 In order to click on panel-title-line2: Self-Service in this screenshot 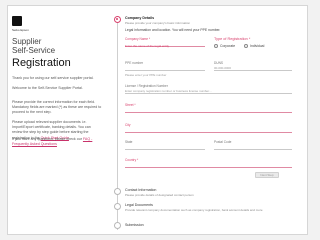, I will do `click(34, 50)`.